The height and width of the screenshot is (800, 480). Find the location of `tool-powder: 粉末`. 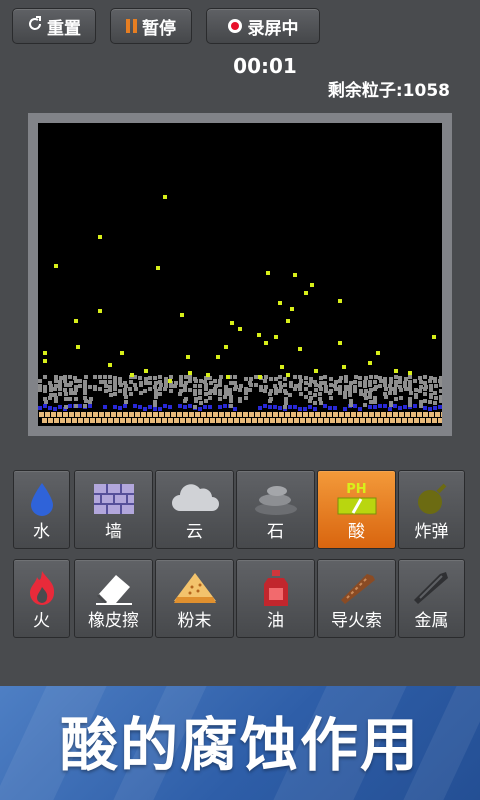

tool-powder: 粉末 is located at coordinates (194, 598).